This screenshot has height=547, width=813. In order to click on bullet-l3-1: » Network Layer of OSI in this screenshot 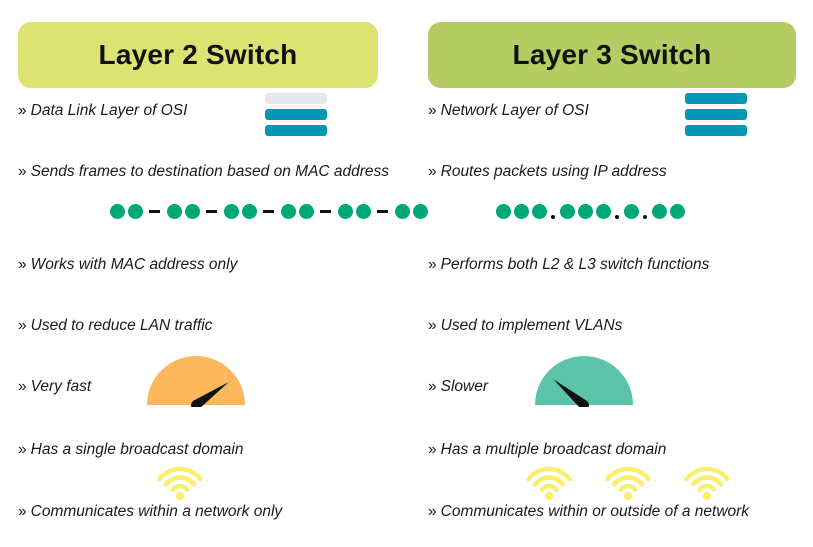, I will do `click(620, 111)`.